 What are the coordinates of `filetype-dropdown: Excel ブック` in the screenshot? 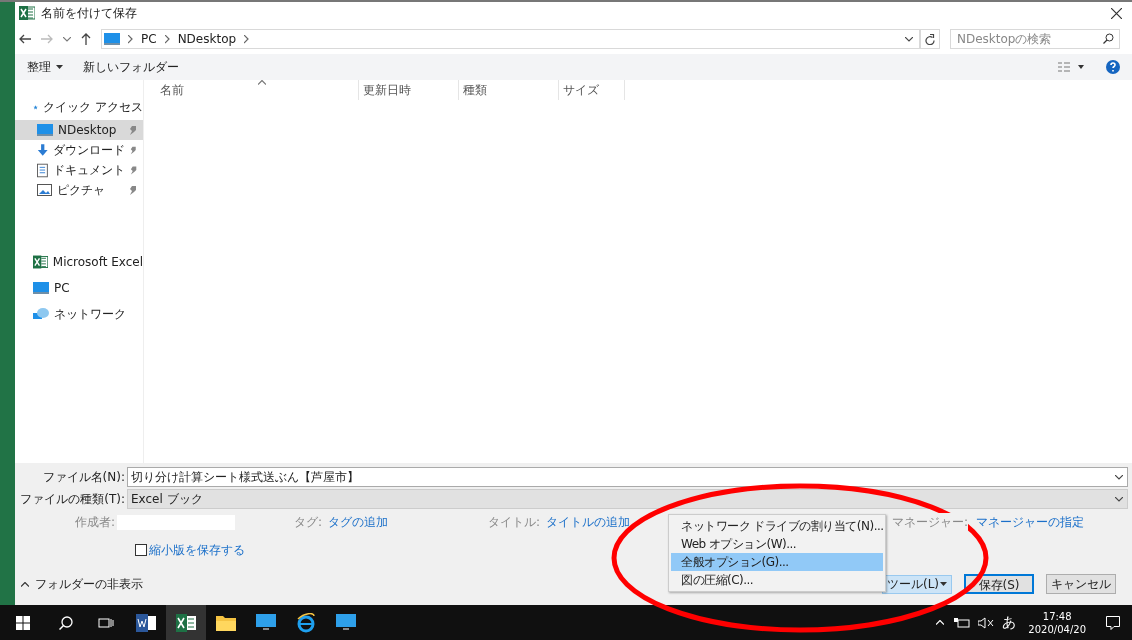 It's located at (627, 499).